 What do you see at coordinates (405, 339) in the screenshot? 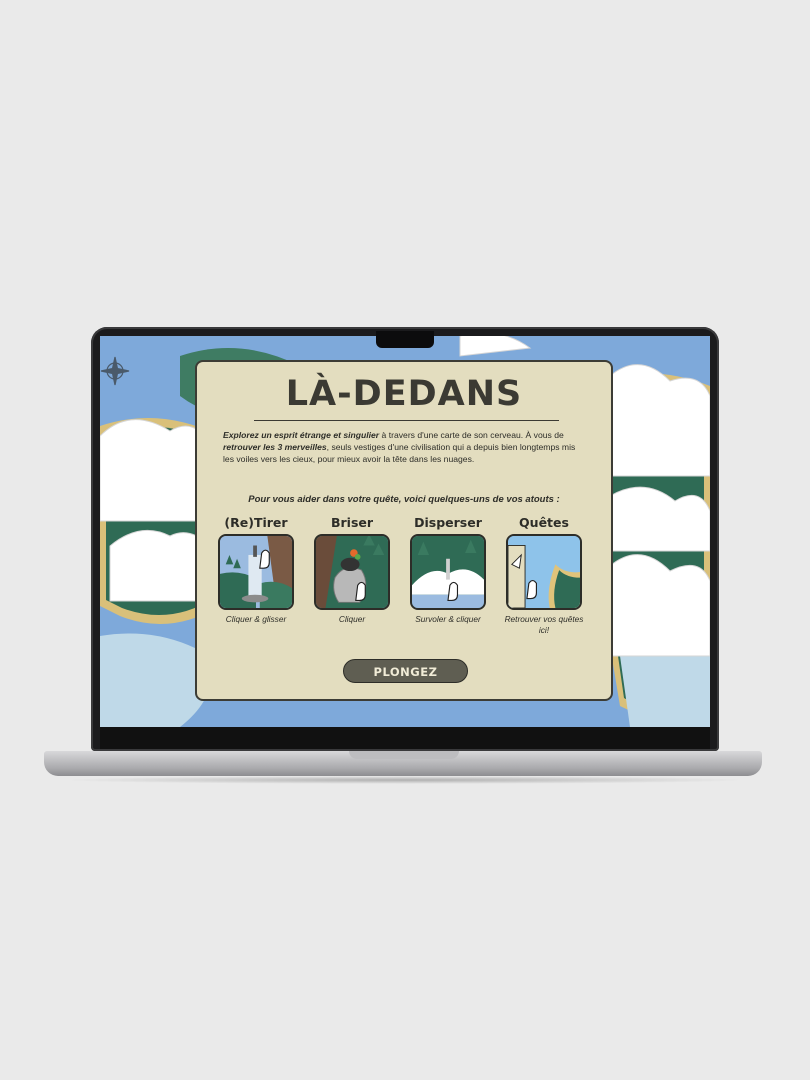
I see `camera-notch` at bounding box center [405, 339].